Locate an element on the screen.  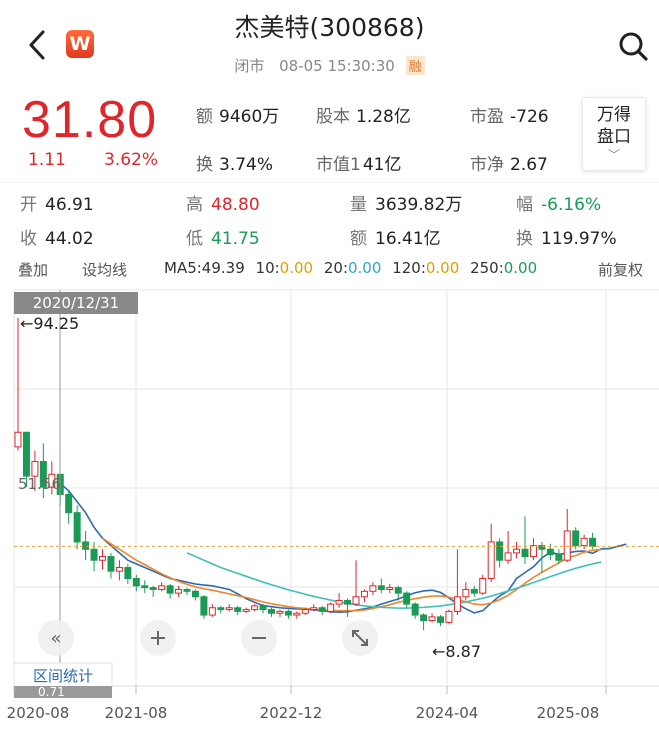
quote-amount: 额 9460万 is located at coordinates (238, 117).